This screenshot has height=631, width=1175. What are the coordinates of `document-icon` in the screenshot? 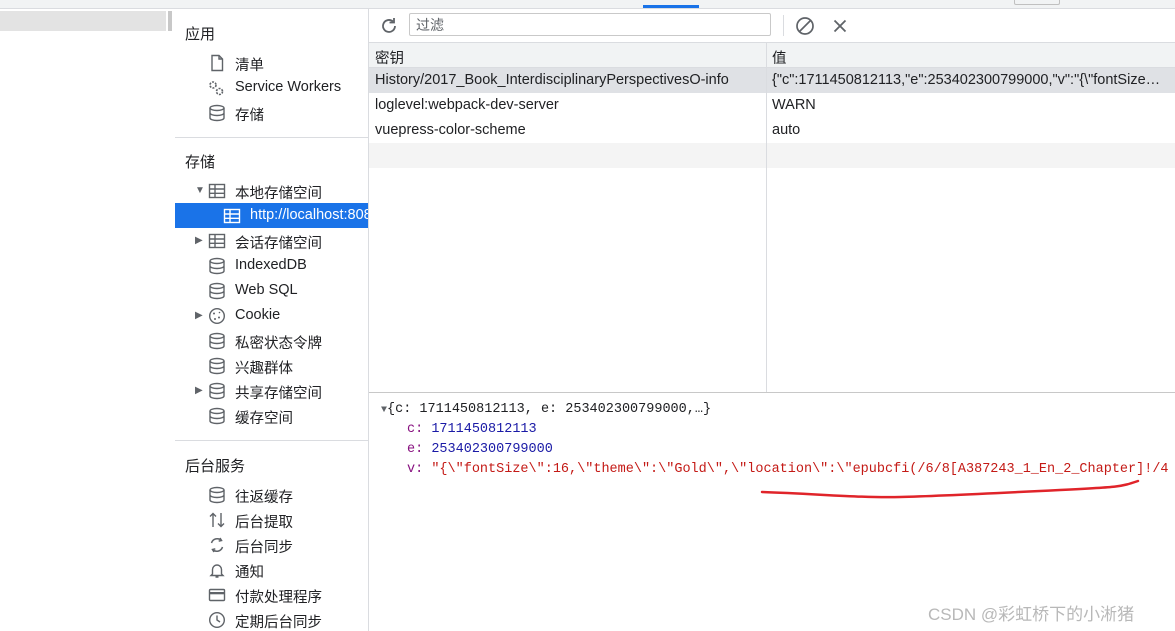 It's located at (217, 63).